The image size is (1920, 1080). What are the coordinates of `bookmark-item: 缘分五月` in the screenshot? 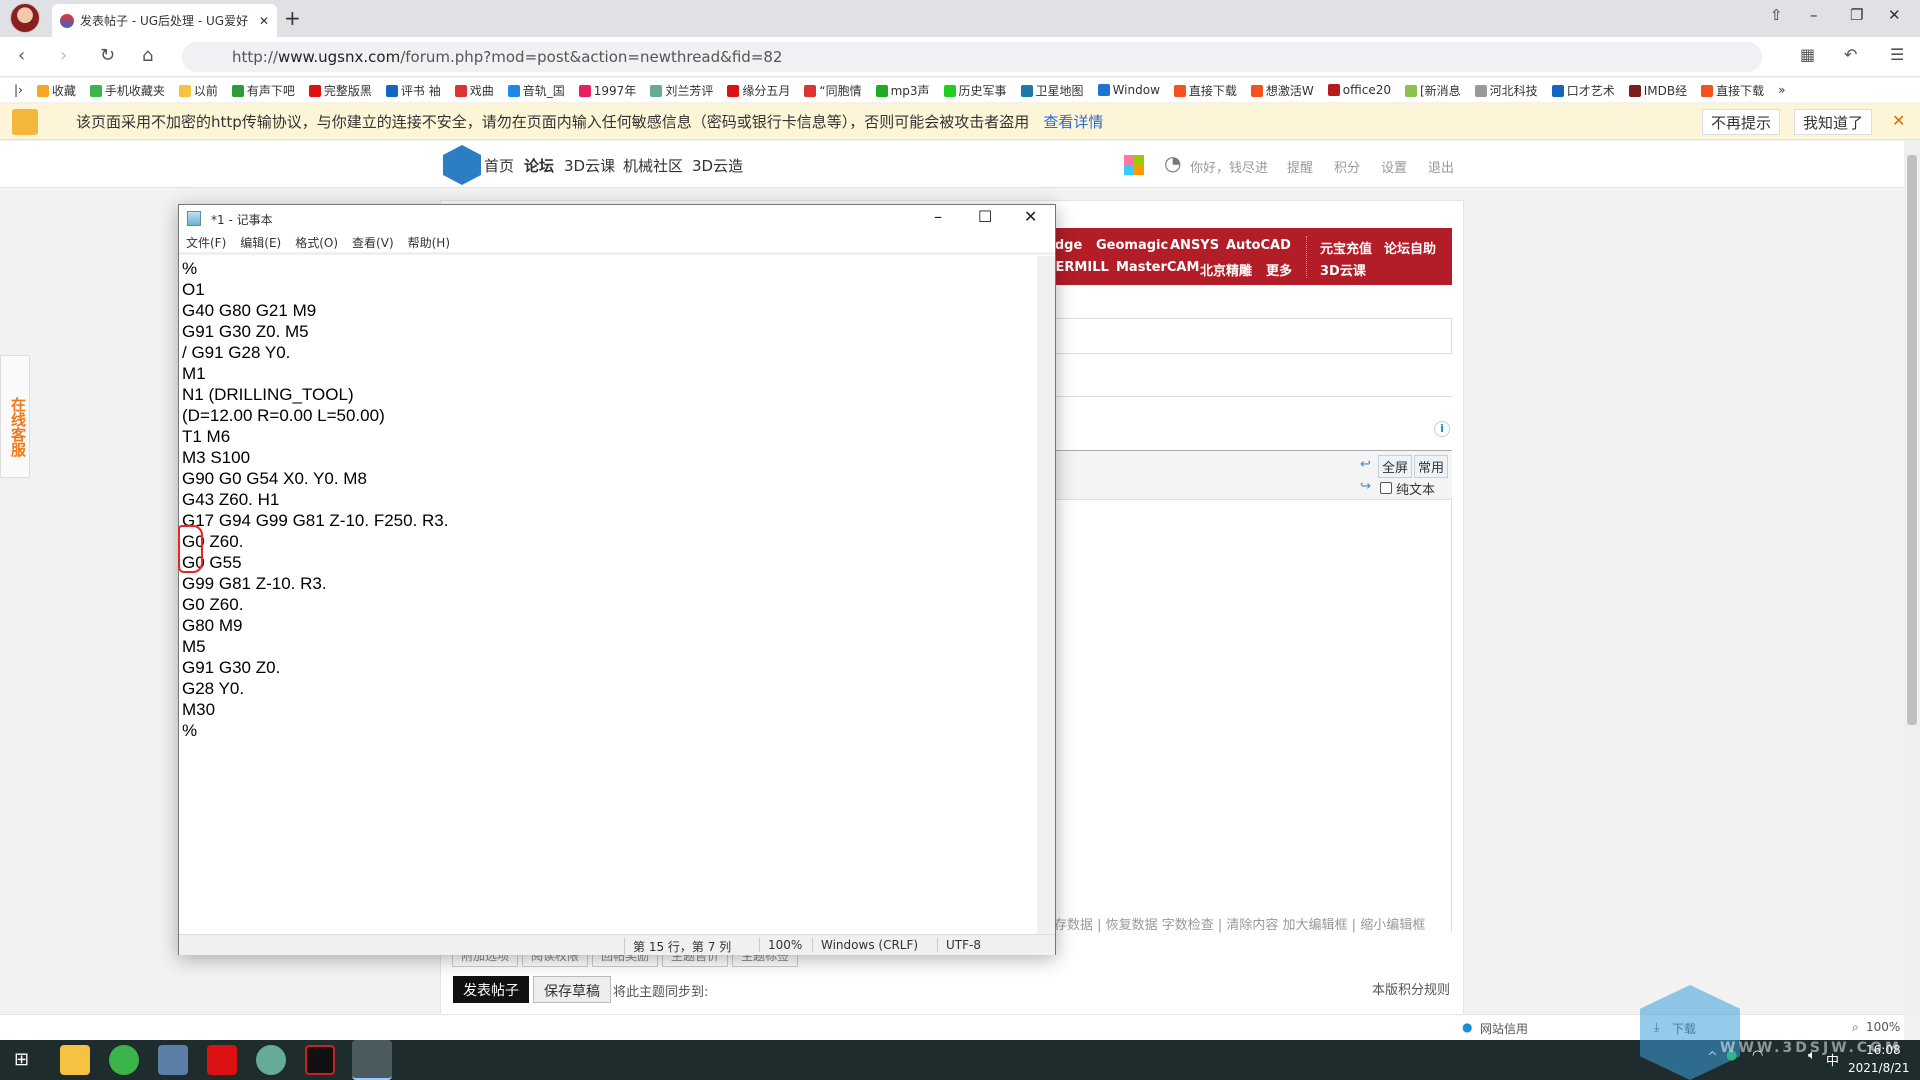 It's located at (758, 90).